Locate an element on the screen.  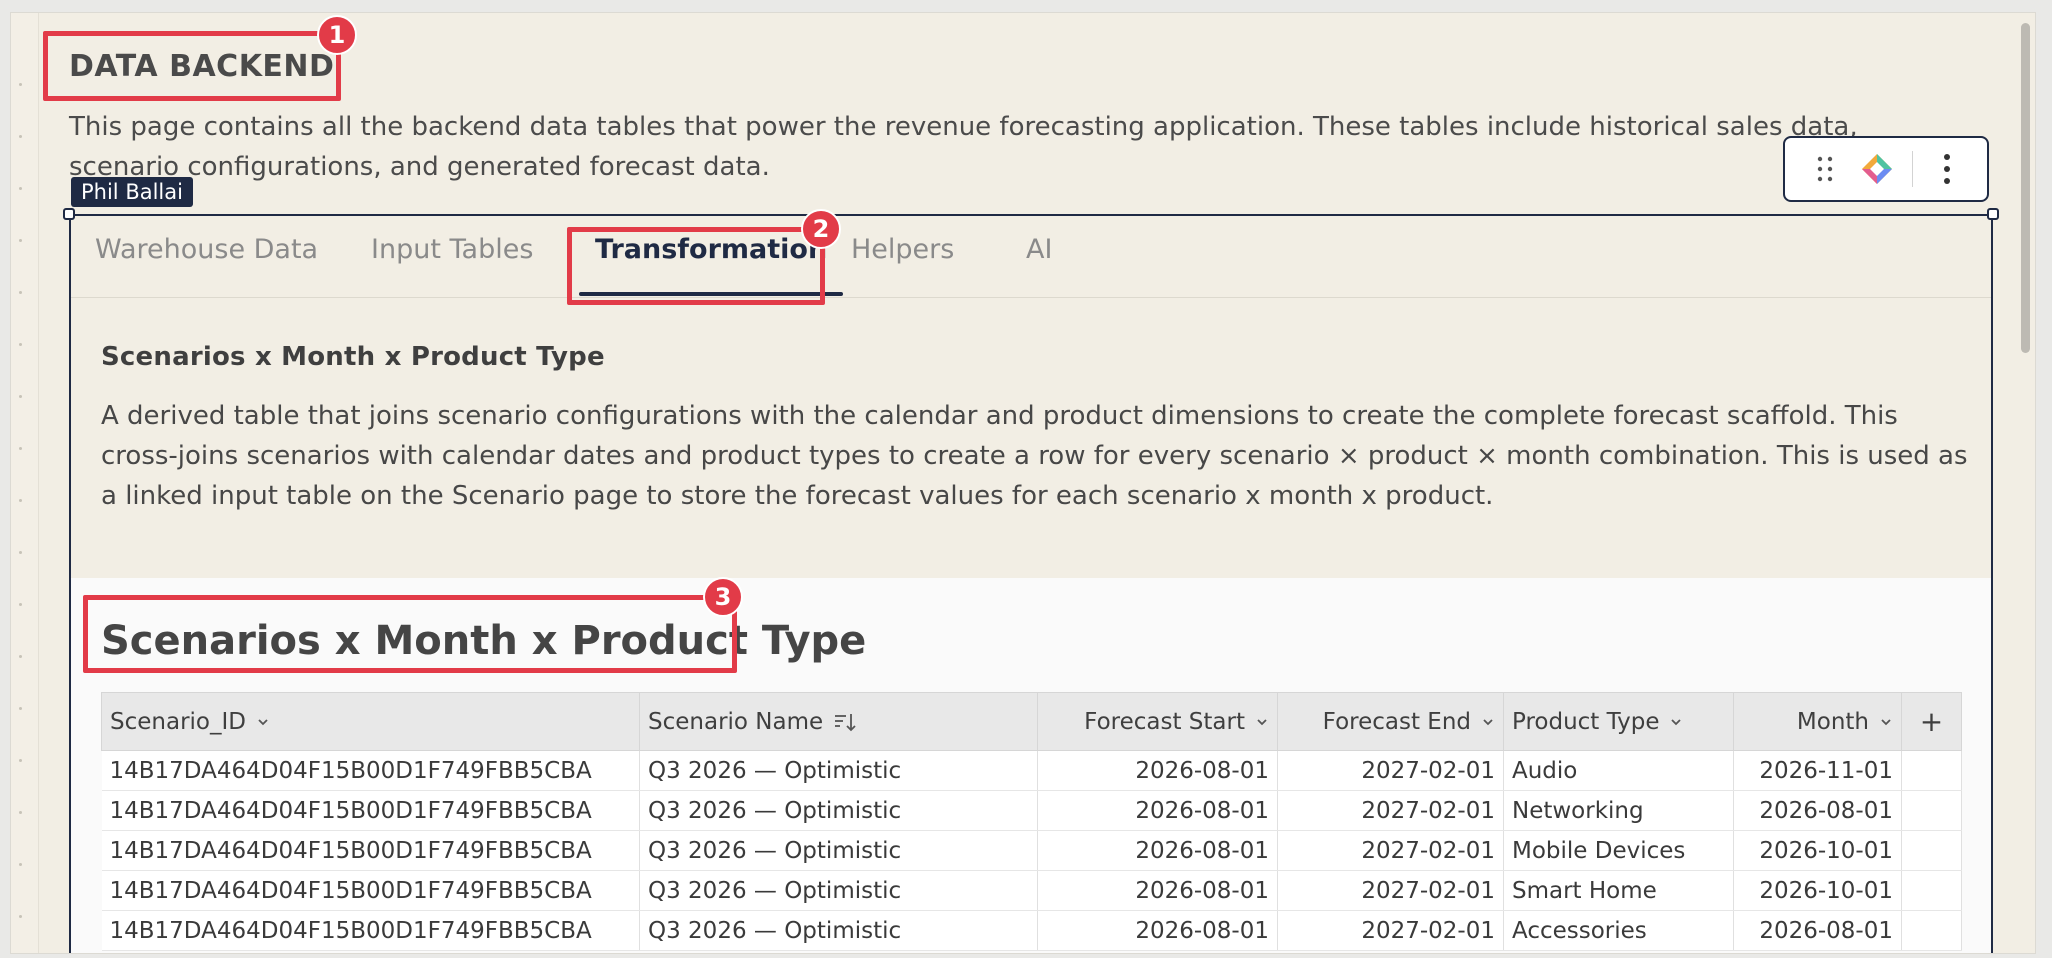
column-header-forecast-end: Forecast End is located at coordinates (1390, 721).